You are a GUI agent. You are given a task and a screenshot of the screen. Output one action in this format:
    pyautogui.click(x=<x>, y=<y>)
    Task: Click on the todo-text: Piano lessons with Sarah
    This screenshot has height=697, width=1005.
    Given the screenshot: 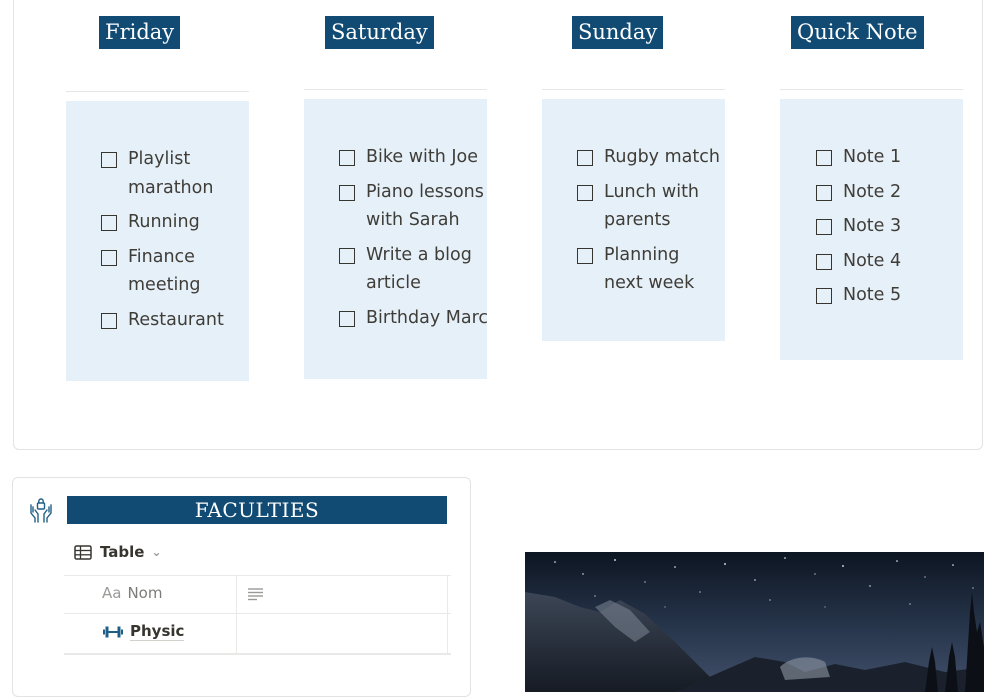 What is the action you would take?
    pyautogui.click(x=425, y=206)
    